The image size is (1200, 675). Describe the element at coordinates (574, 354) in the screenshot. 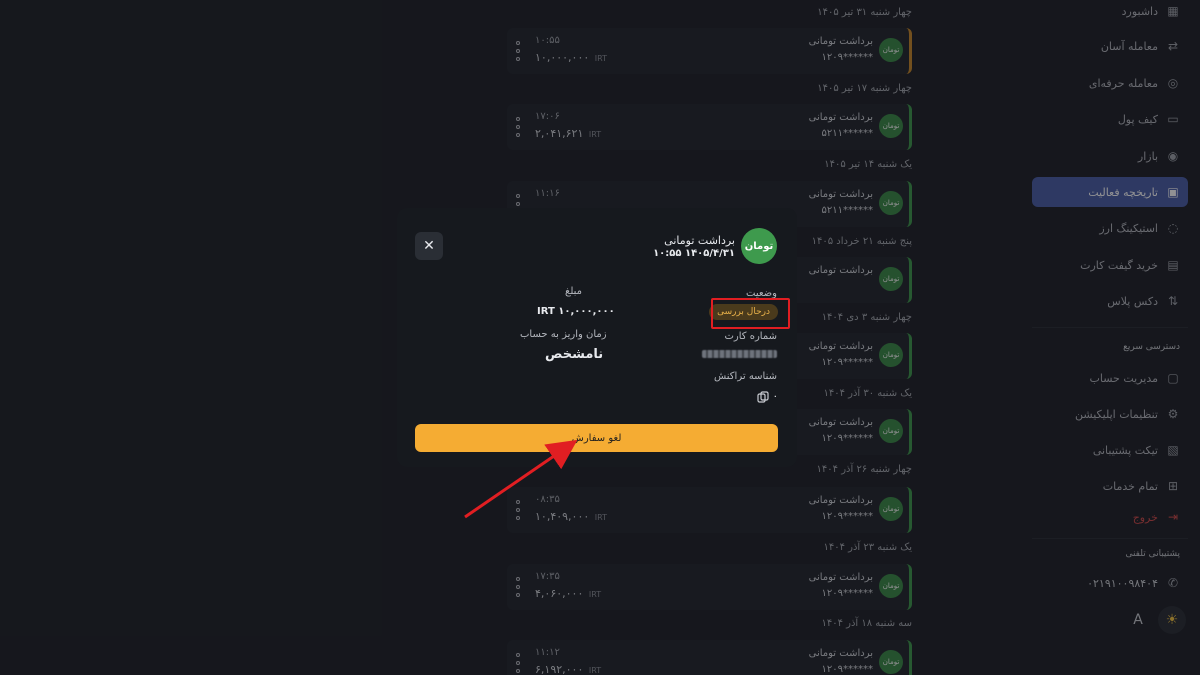

I see `deposit-time-value: نامشخص` at that location.